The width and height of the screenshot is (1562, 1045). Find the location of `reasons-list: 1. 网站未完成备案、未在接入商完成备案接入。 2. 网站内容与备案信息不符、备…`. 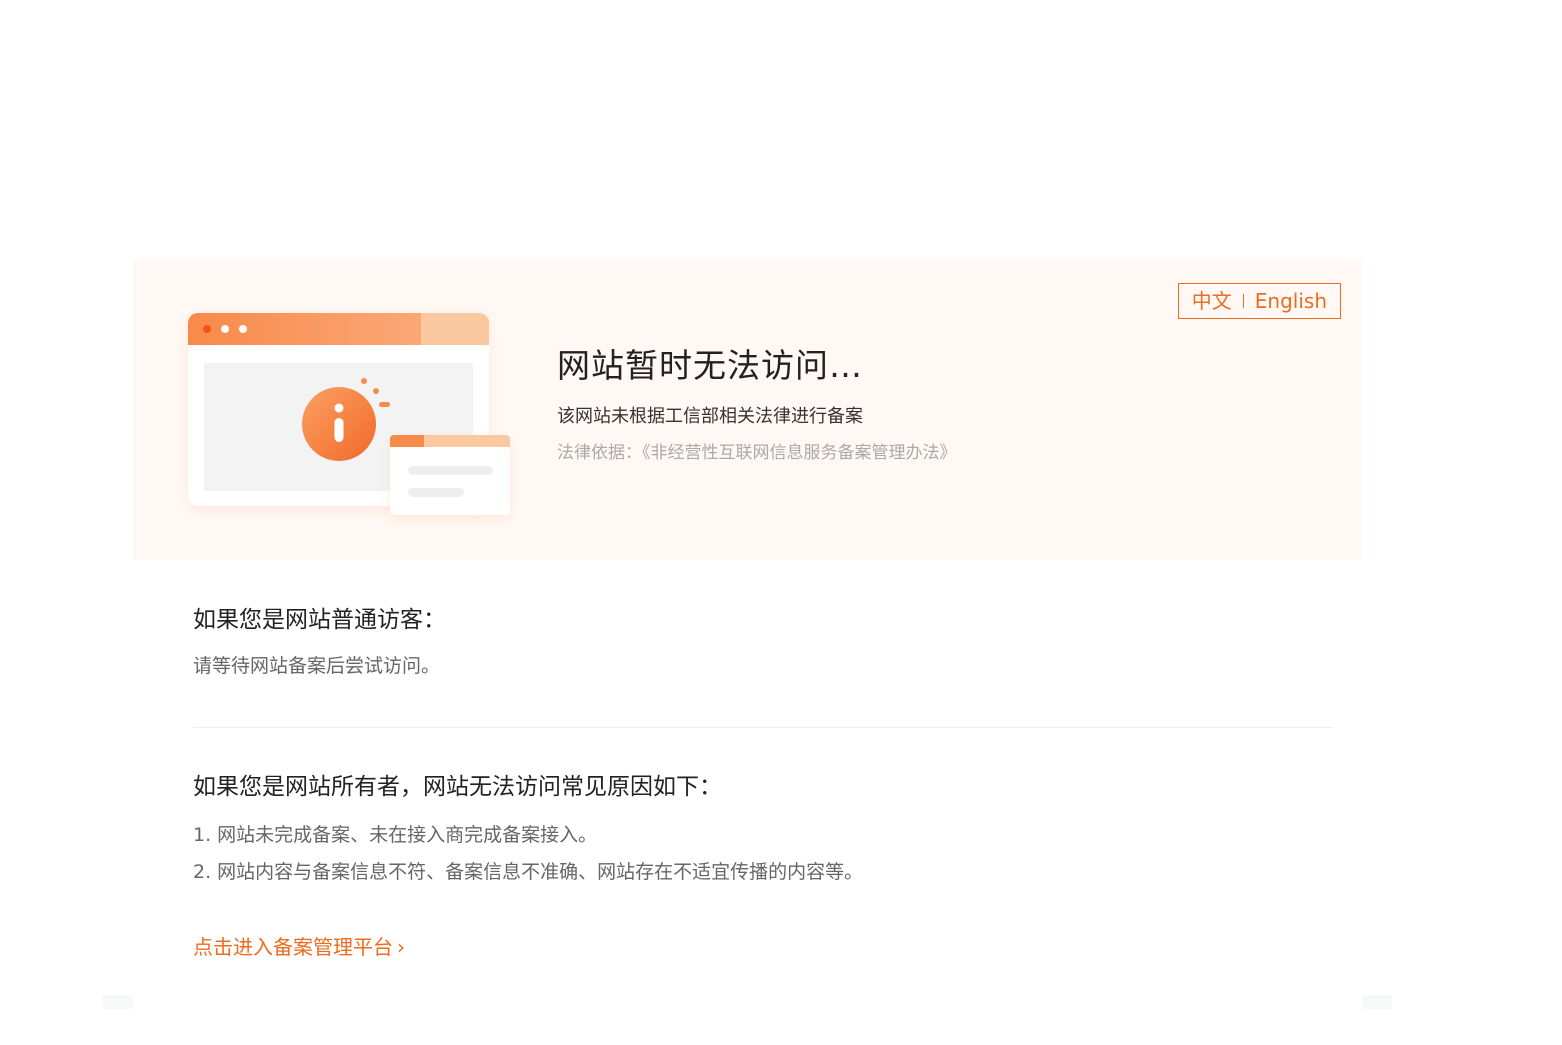

reasons-list: 1. 网站未完成备案、未在接入商完成备案接入。 2. 网站内容与备案信息不符、备… is located at coordinates (528, 854).